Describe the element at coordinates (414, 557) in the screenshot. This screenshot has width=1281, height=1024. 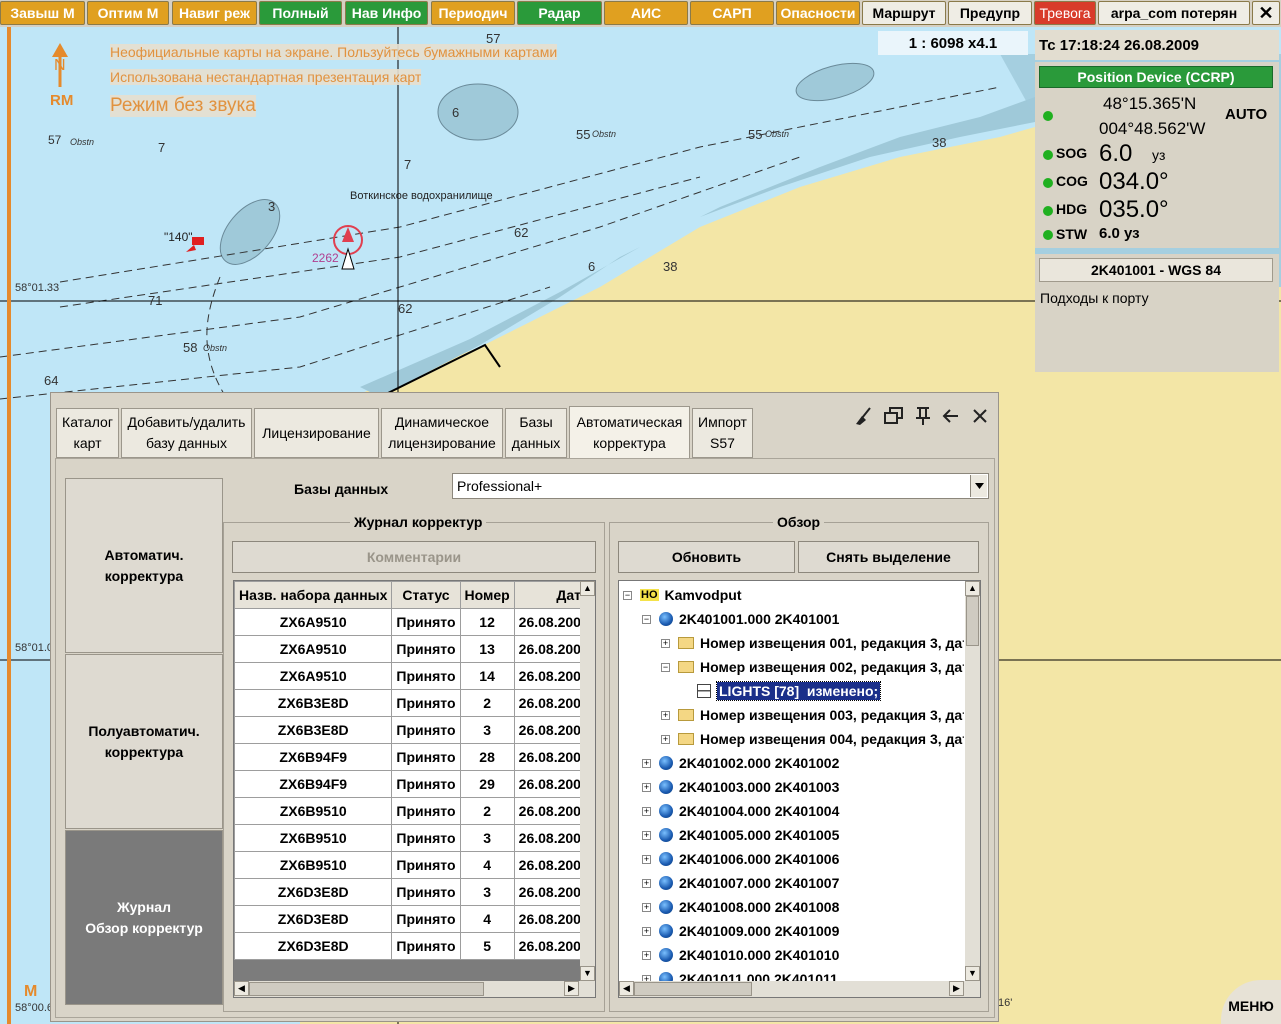
I see `comments-button: Комментарии` at that location.